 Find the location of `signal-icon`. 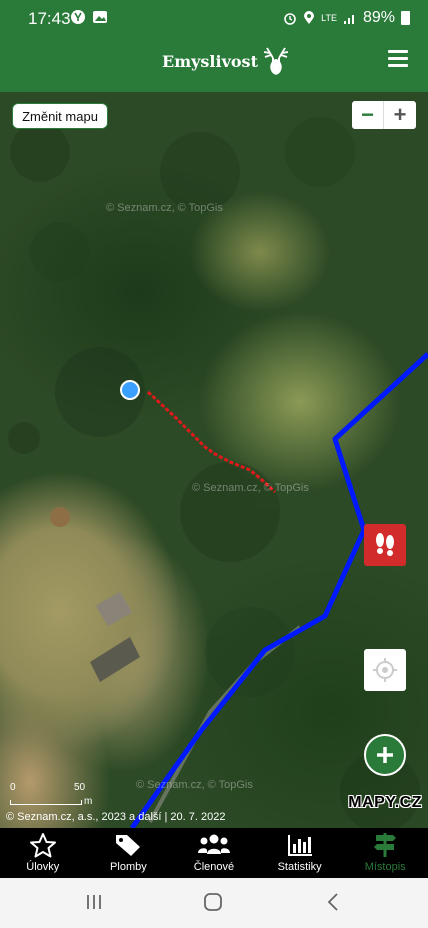

signal-icon is located at coordinates (348, 19).